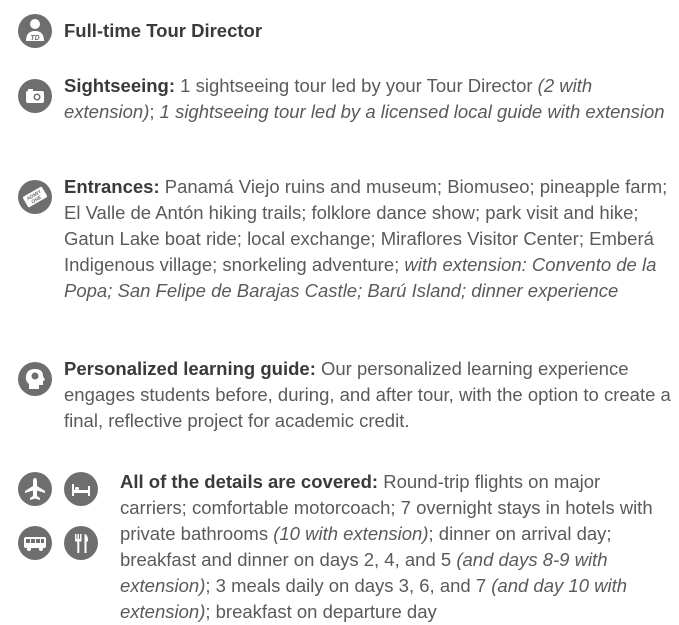 The height and width of the screenshot is (625, 679). What do you see at coordinates (35, 96) in the screenshot?
I see `camera-icon` at bounding box center [35, 96].